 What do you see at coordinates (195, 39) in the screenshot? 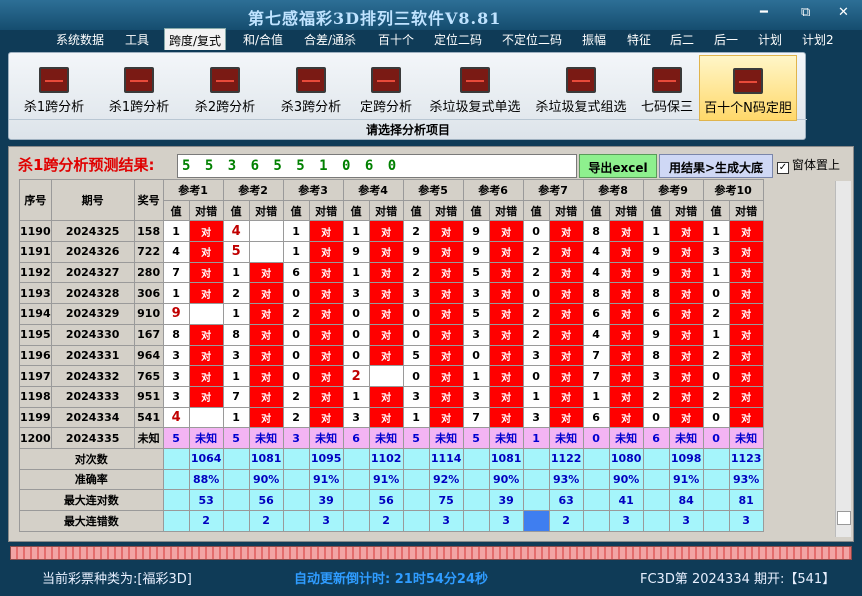
I see `menu-item-2: 跨度/复式` at bounding box center [195, 39].